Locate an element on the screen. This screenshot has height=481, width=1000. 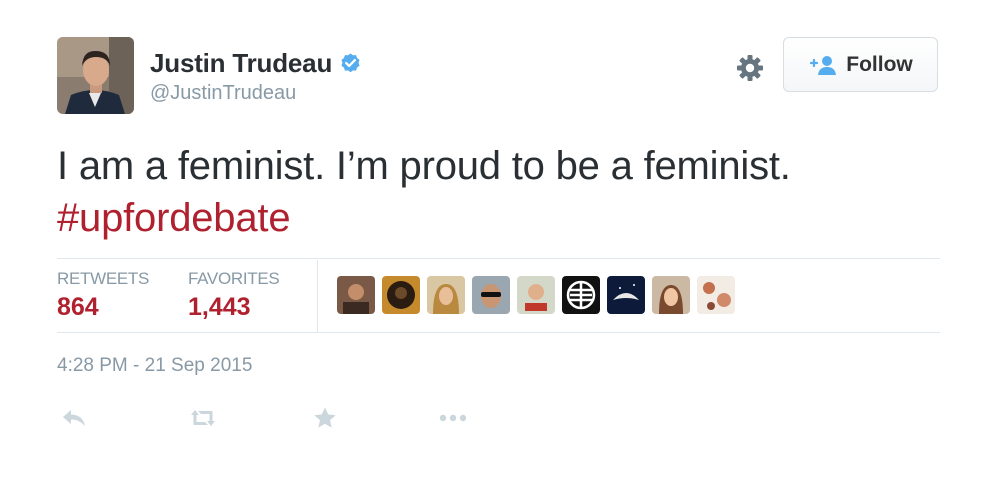
user-name: Justin Trudeau is located at coordinates (241, 63).